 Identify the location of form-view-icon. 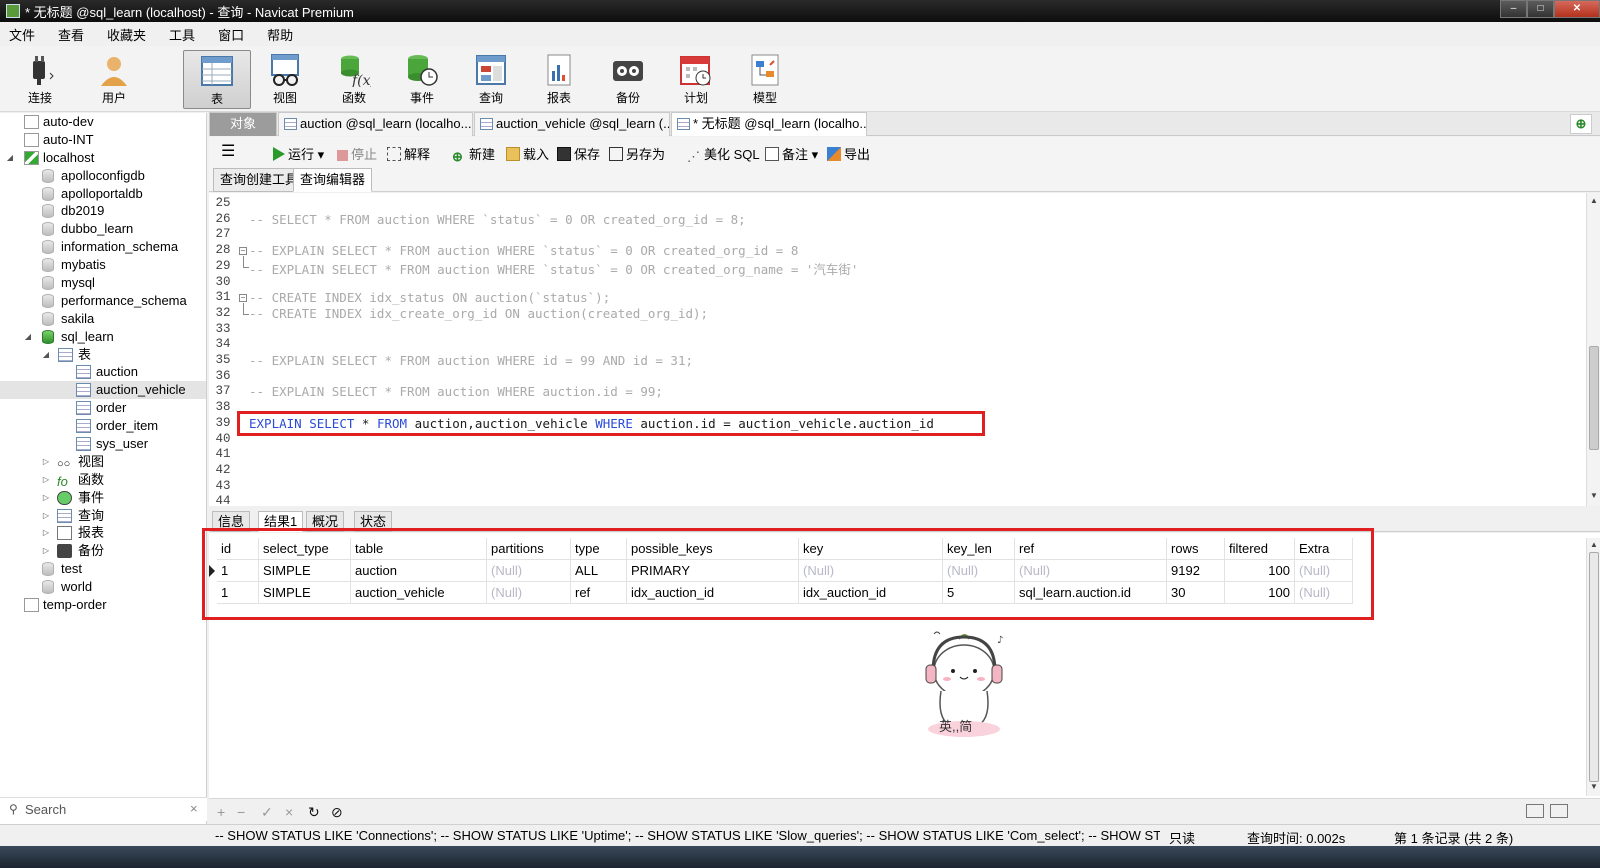
(1559, 811).